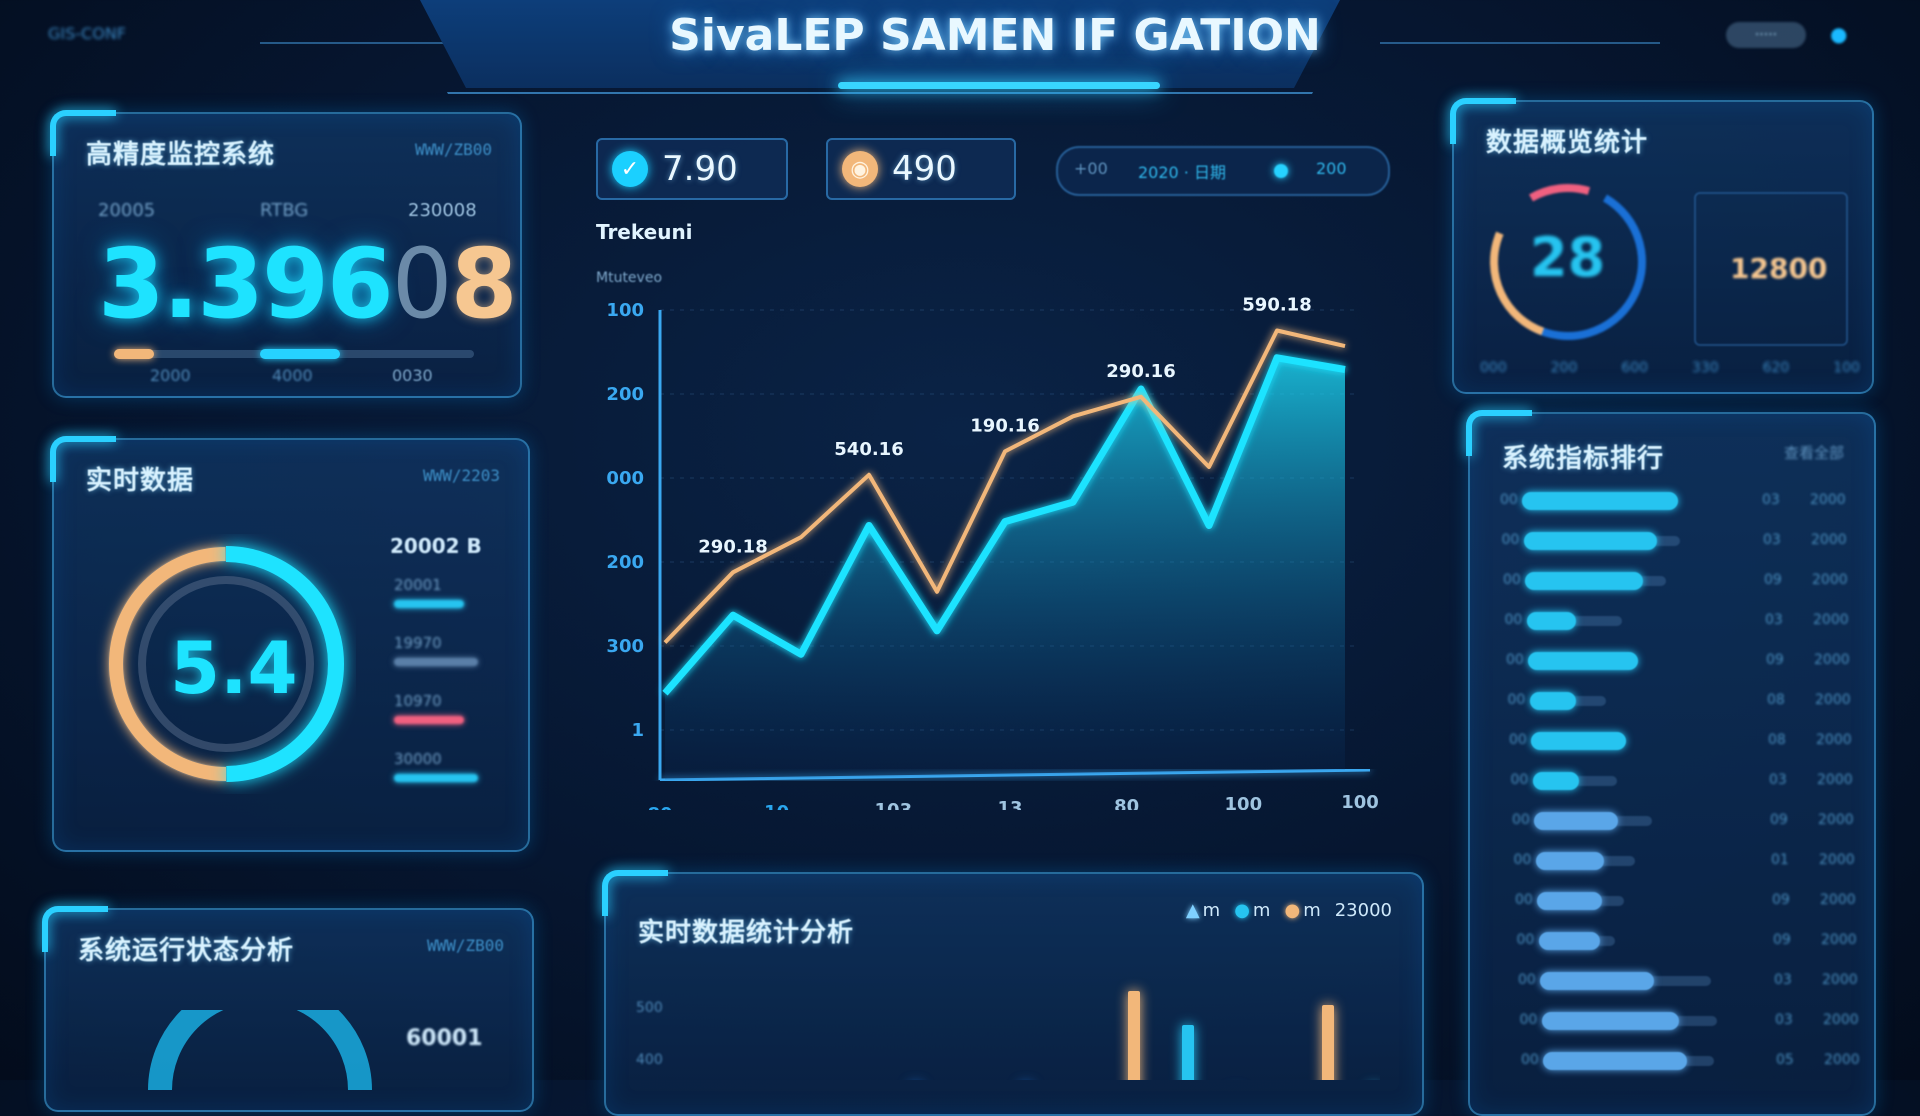 This screenshot has width=1920, height=1116. I want to click on right-top-foot-label: 000, so click(1493, 368).